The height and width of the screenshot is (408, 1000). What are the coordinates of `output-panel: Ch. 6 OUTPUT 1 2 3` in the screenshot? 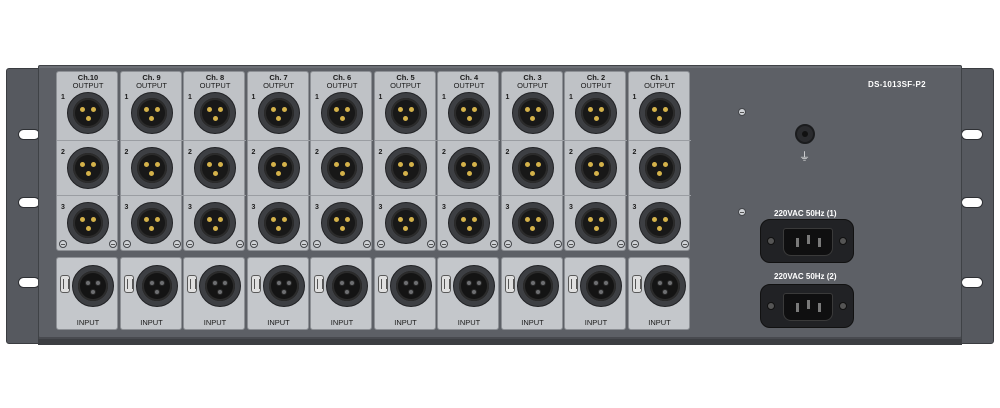 It's located at (341, 161).